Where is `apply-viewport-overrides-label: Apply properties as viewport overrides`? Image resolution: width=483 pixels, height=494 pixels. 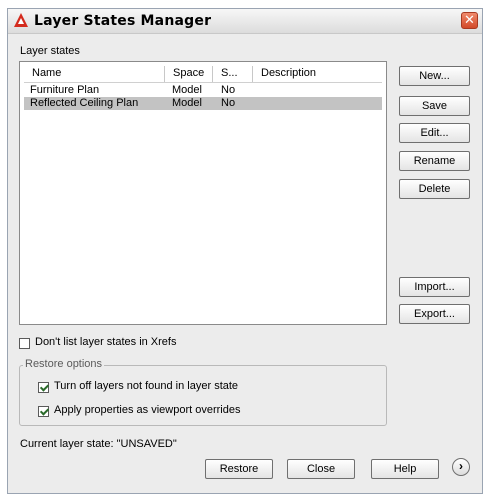 apply-viewport-overrides-label: Apply properties as viewport overrides is located at coordinates (147, 410).